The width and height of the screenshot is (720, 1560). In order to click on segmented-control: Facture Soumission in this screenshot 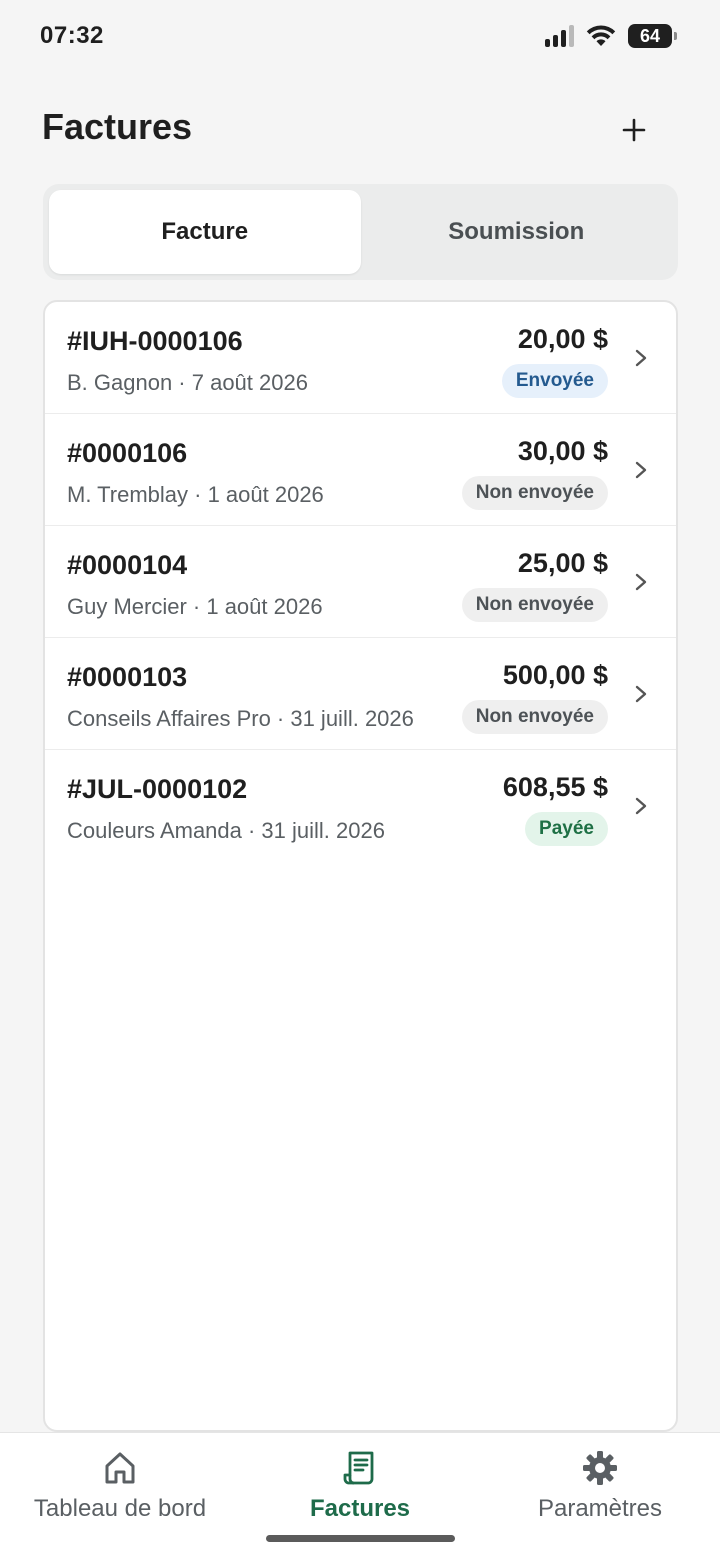, I will do `click(360, 232)`.